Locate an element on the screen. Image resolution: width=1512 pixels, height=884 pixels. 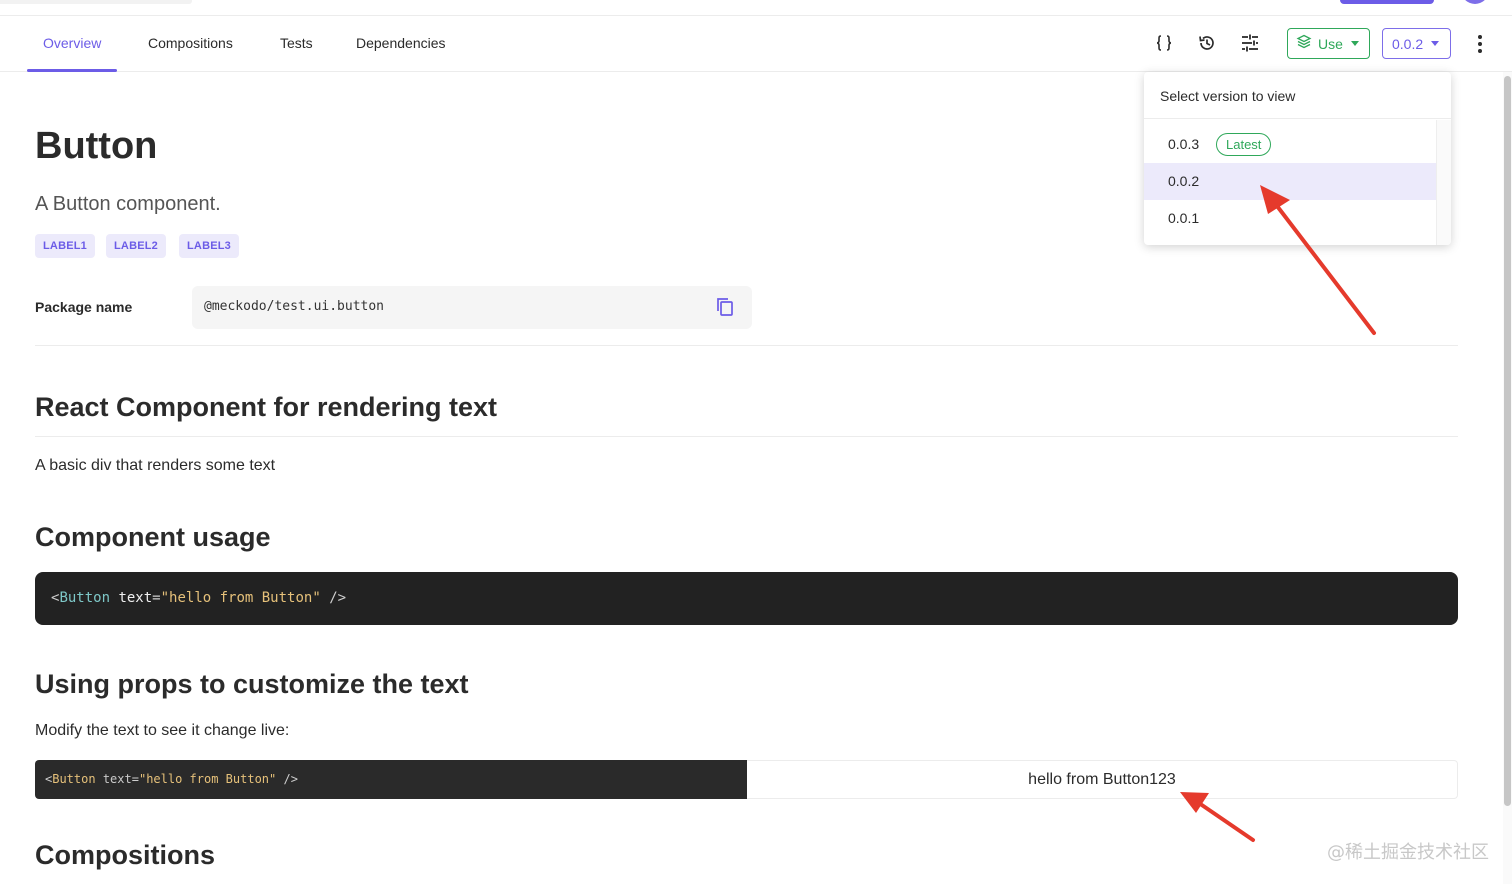
code-braces-icon is located at coordinates (1164, 43).